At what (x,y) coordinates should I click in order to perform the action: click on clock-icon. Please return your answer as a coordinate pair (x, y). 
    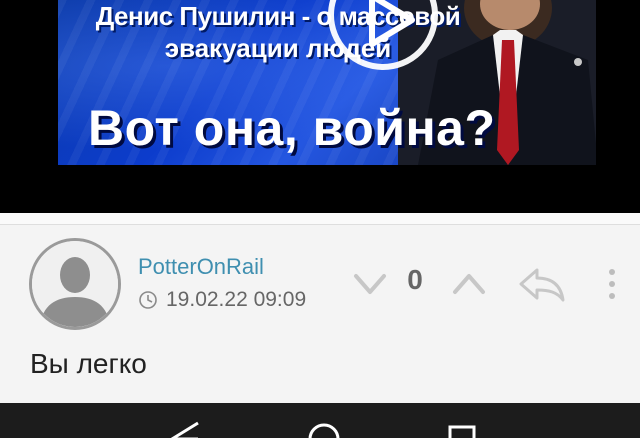
    Looking at the image, I should click on (148, 300).